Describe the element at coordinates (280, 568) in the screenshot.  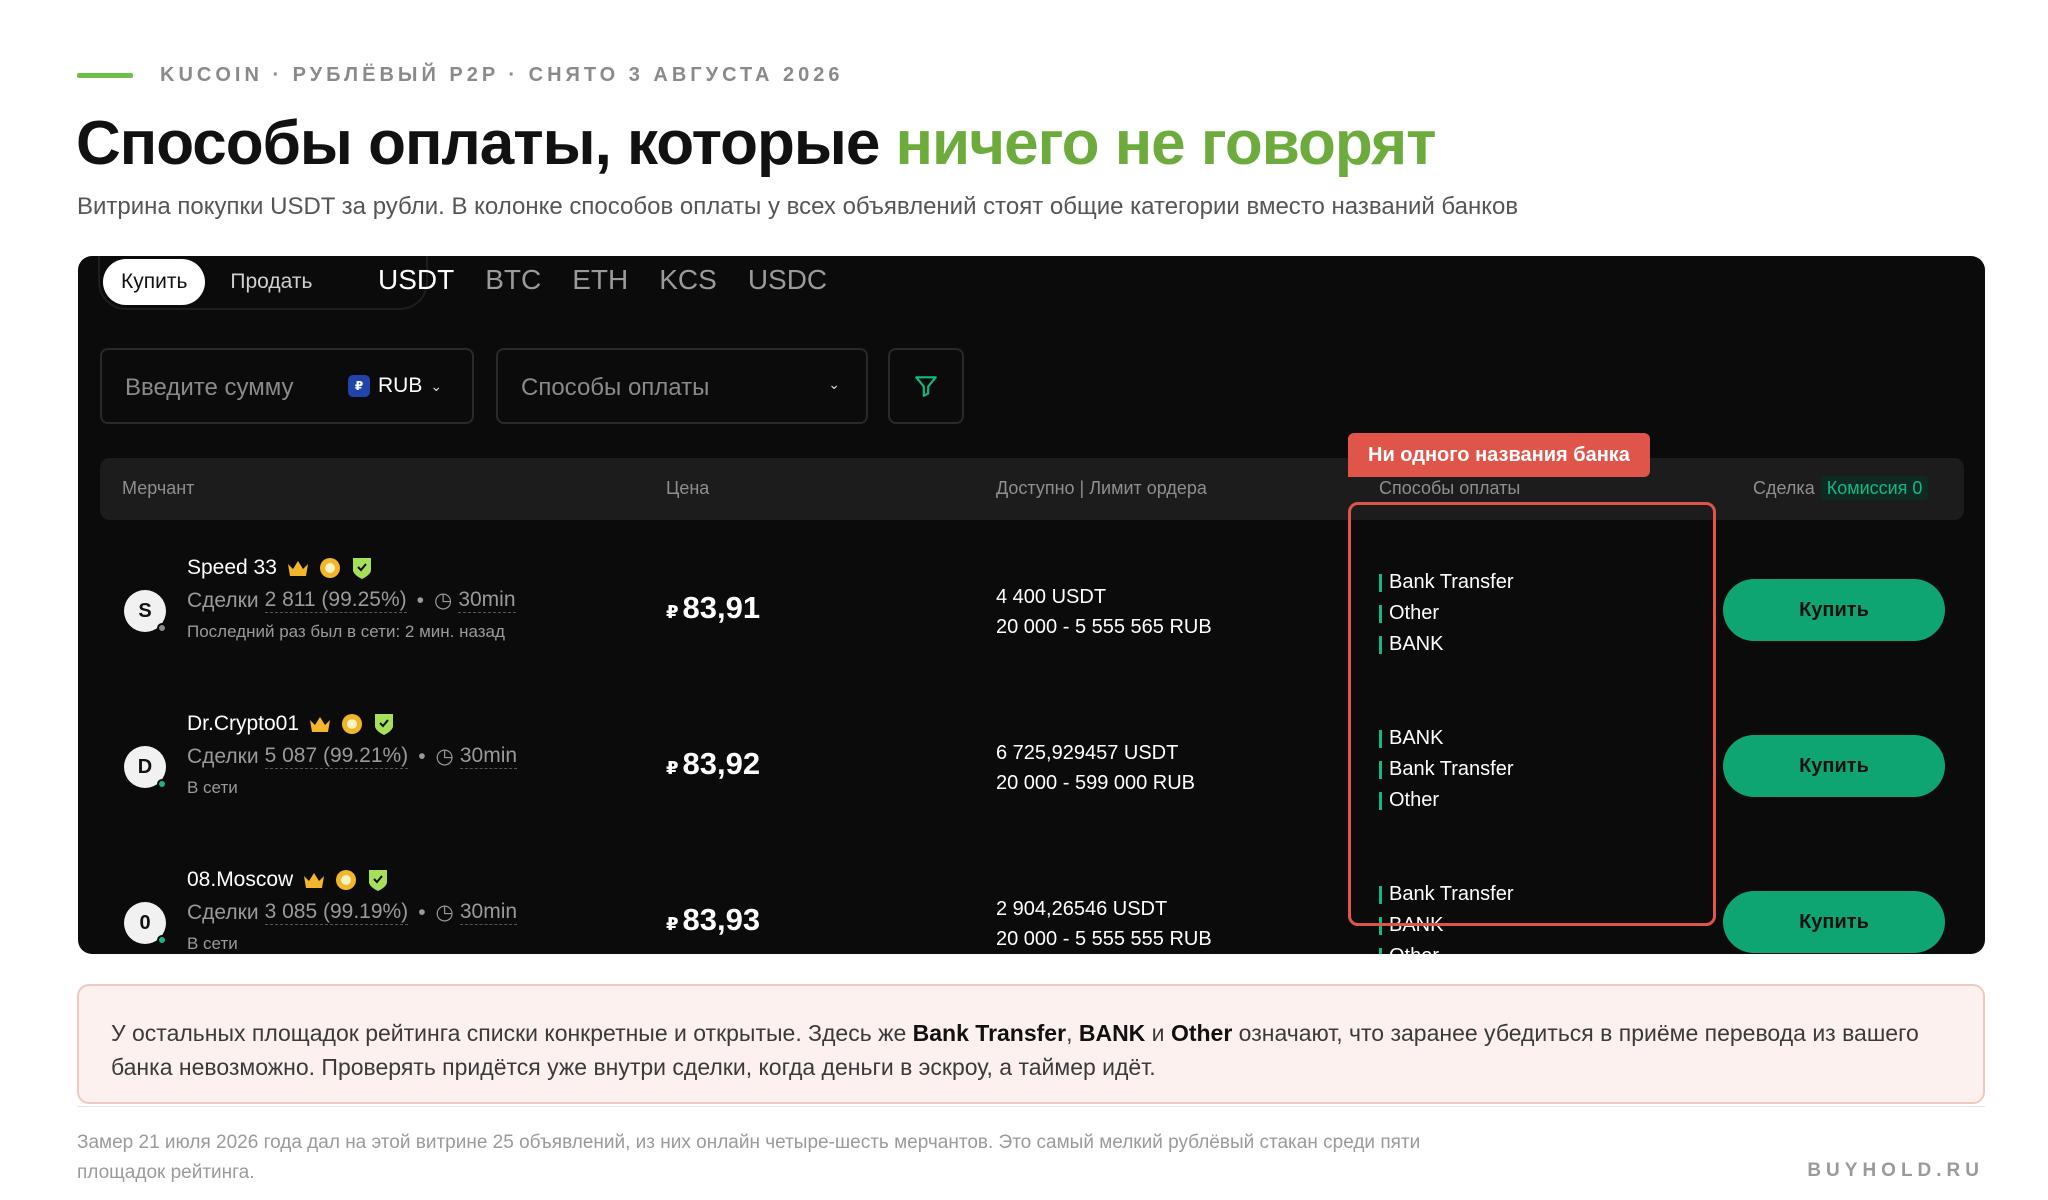
I see `merchant-name-line: Speed 33` at that location.